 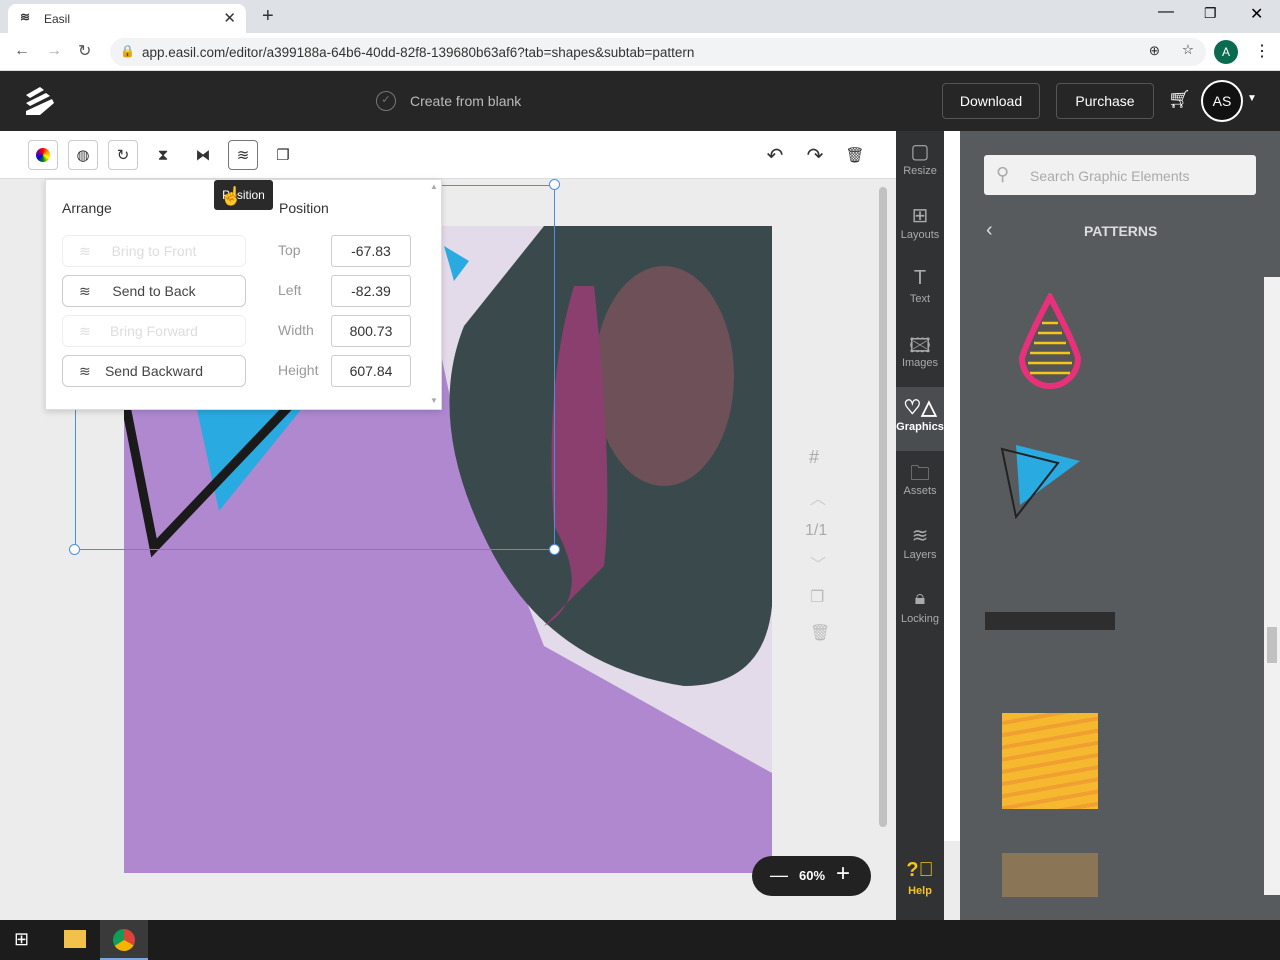 What do you see at coordinates (920, 291) in the screenshot?
I see `sidebar-item-text: T Text` at bounding box center [920, 291].